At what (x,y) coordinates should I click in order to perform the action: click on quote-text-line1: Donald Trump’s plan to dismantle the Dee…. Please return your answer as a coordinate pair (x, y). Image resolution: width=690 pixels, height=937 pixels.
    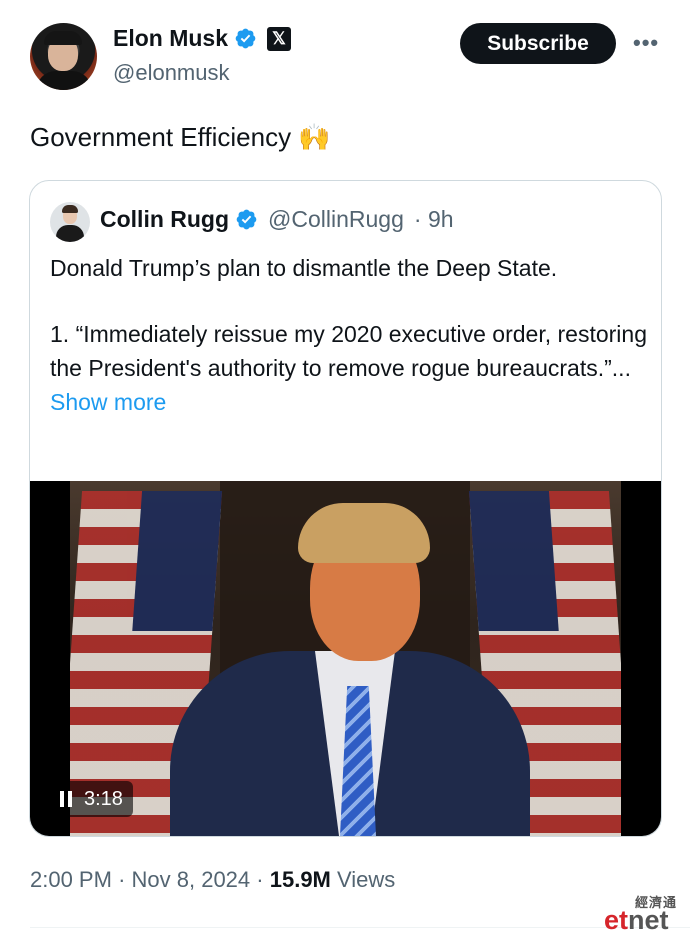
    Looking at the image, I should click on (304, 268).